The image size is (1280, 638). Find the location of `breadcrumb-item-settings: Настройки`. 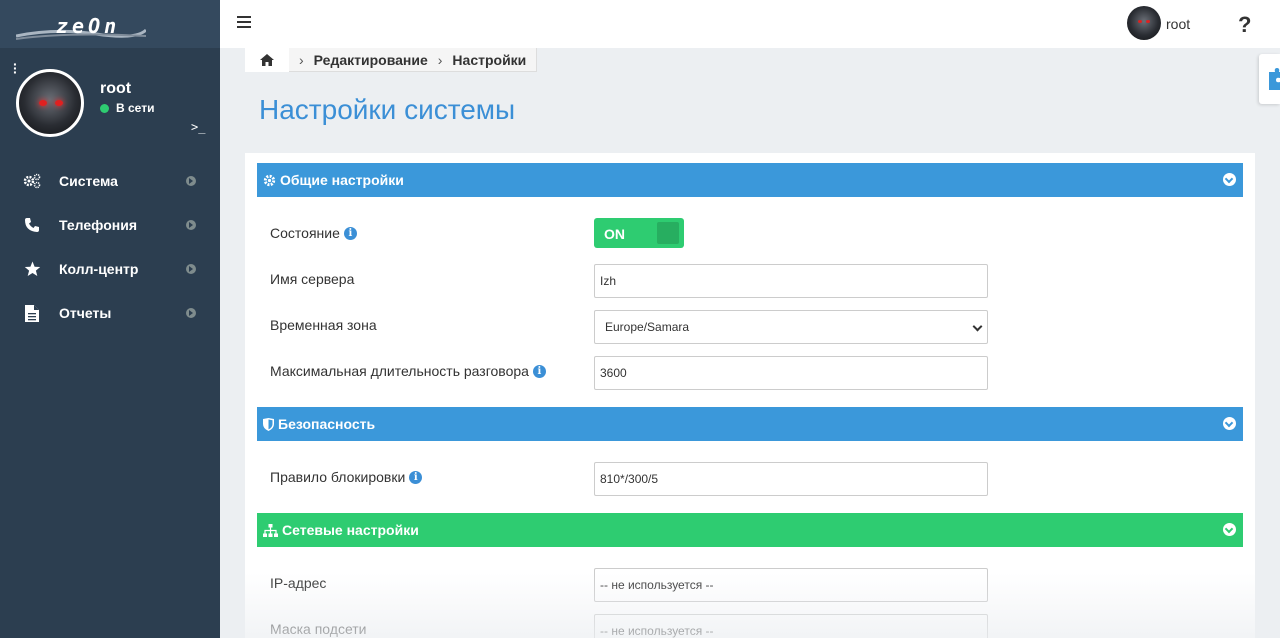

breadcrumb-item-settings: Настройки is located at coordinates (489, 59).